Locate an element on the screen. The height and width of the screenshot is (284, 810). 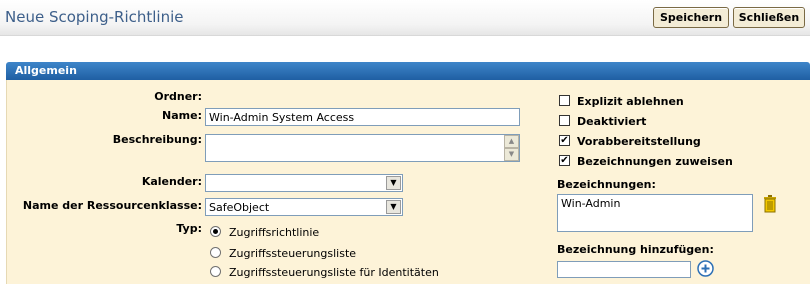
type-option-label: Zugriffsrichtlinie is located at coordinates (274, 232).